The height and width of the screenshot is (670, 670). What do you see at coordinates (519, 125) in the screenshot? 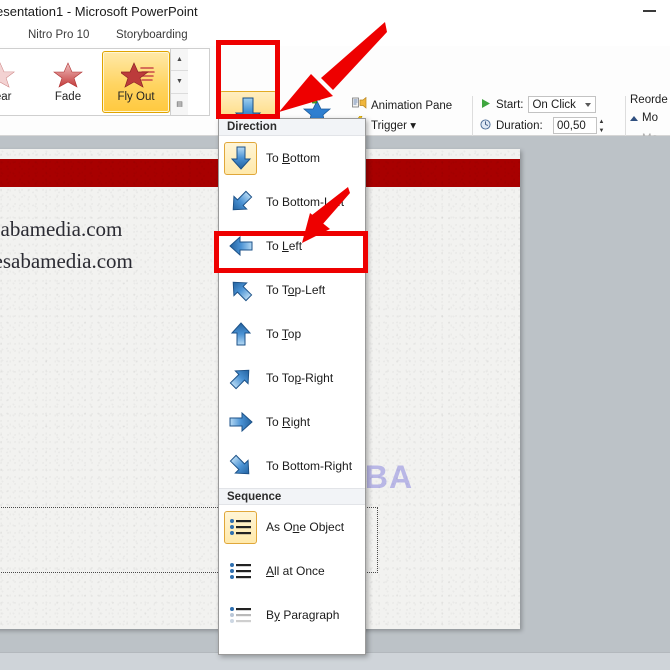
I see `duration-label: Duration:` at bounding box center [519, 125].